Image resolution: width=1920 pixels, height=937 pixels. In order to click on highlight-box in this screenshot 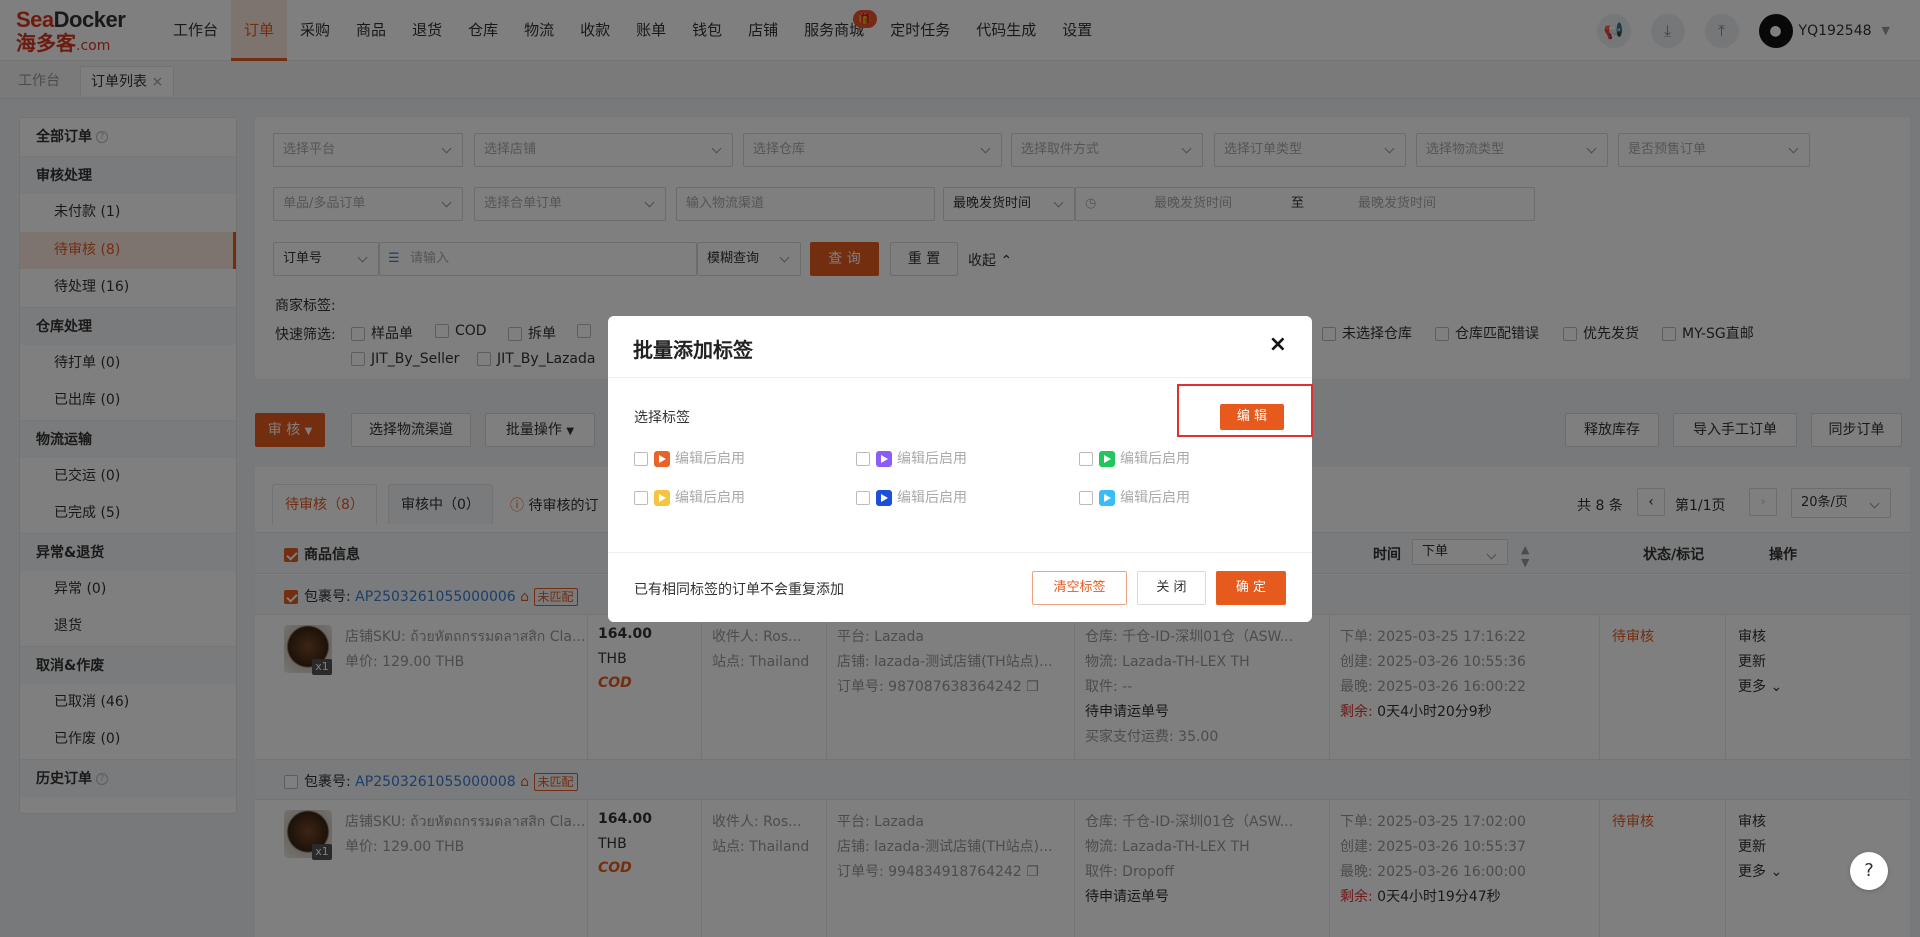, I will do `click(1245, 410)`.